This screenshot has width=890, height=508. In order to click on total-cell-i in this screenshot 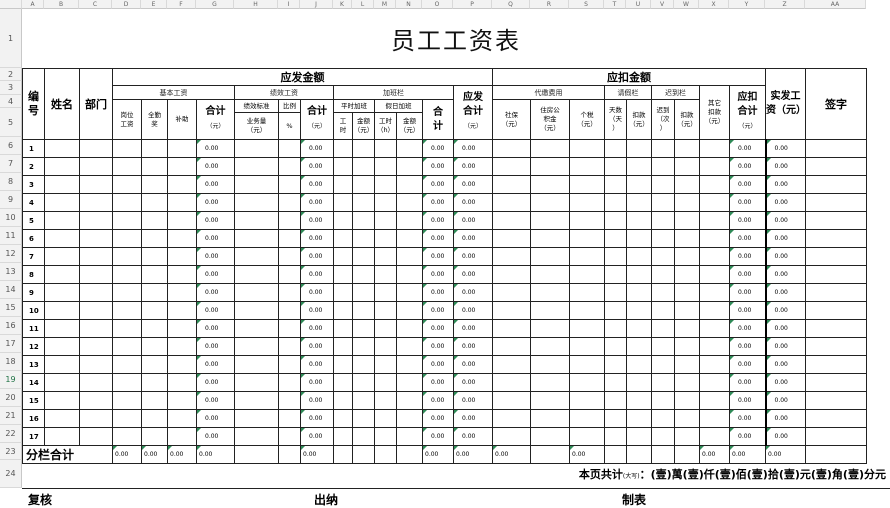, I will do `click(289, 454)`.